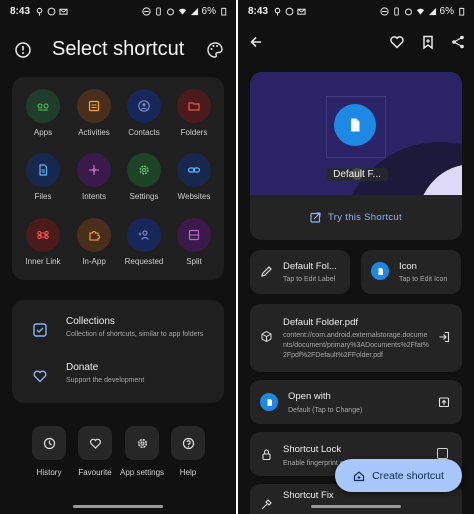 This screenshot has height=514, width=474. Describe the element at coordinates (420, 11) in the screenshot. I see `wifi-icon` at that location.